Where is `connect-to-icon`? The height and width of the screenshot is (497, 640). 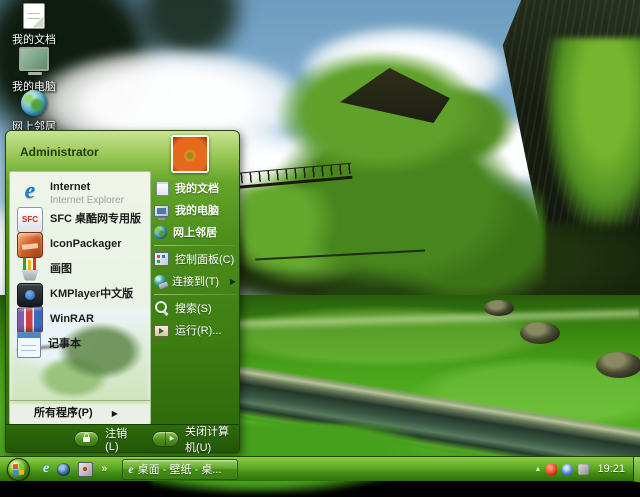
connect-to-icon is located at coordinates (160, 281).